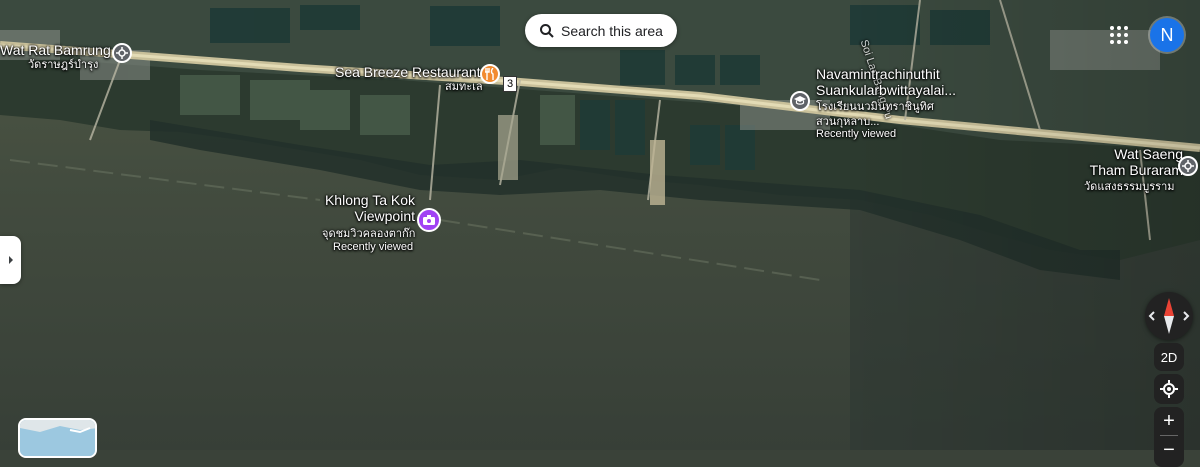 This screenshot has width=1200, height=467. I want to click on search-this-area-label: Search this area, so click(612, 30).